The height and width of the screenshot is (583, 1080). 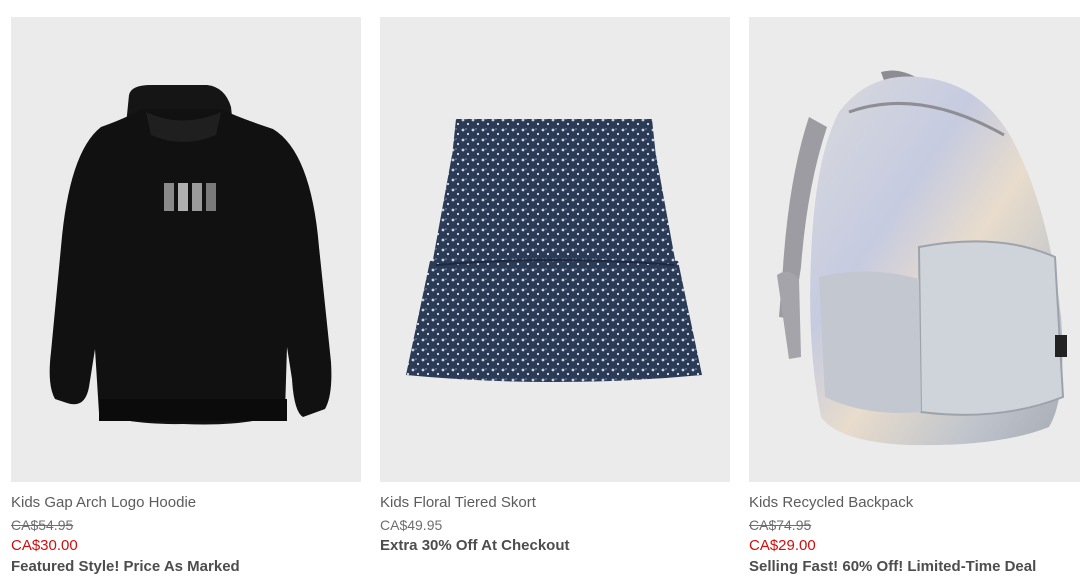 I want to click on sale-price: CA$29.00, so click(x=782, y=545).